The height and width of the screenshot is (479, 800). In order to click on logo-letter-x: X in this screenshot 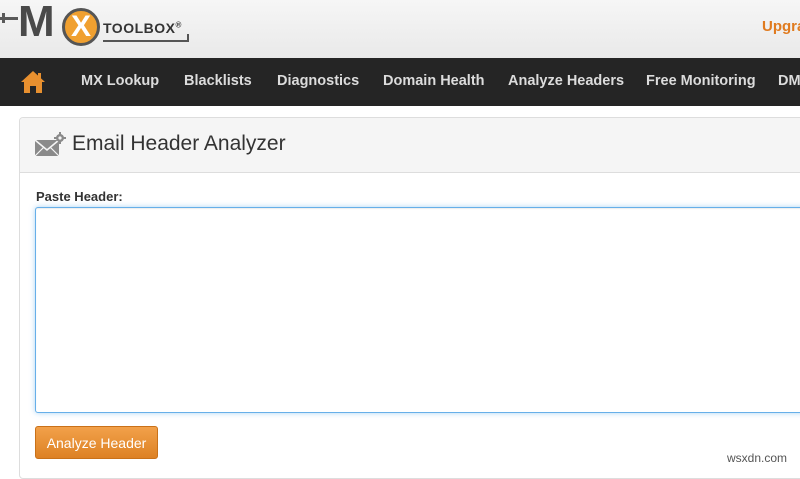, I will do `click(81, 27)`.